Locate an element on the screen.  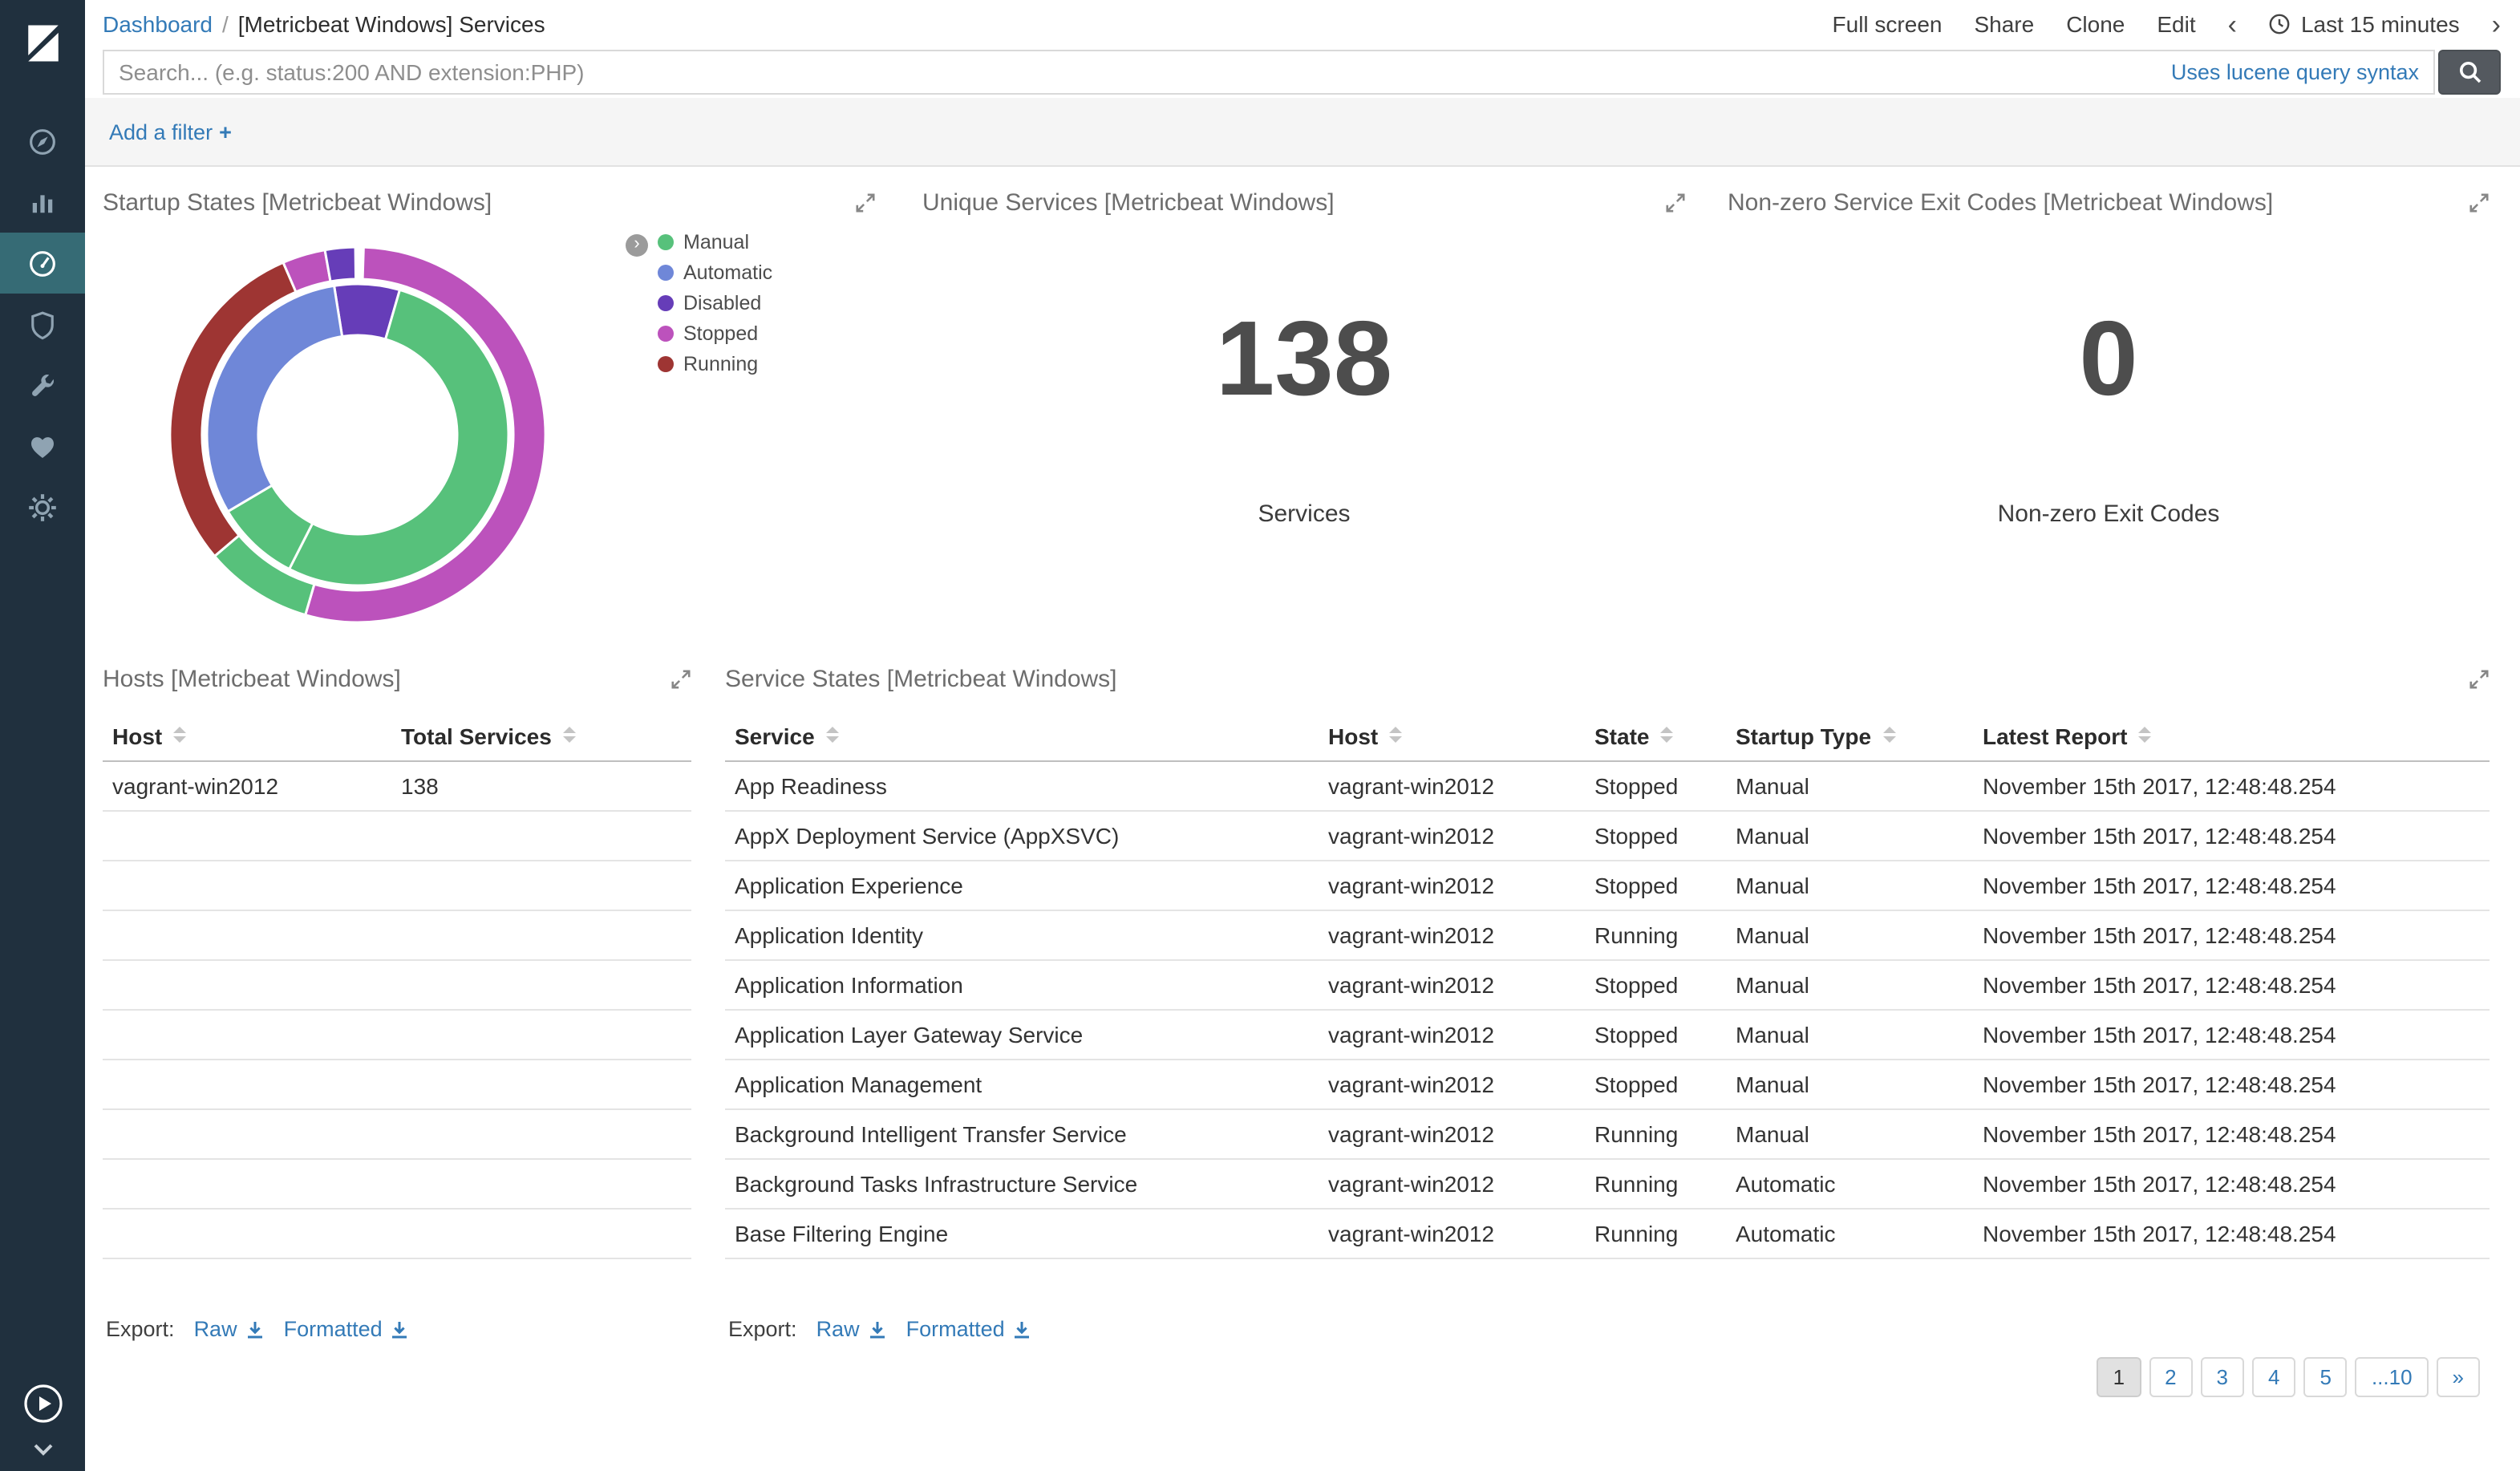
services-column-state: State is located at coordinates (1655, 737).